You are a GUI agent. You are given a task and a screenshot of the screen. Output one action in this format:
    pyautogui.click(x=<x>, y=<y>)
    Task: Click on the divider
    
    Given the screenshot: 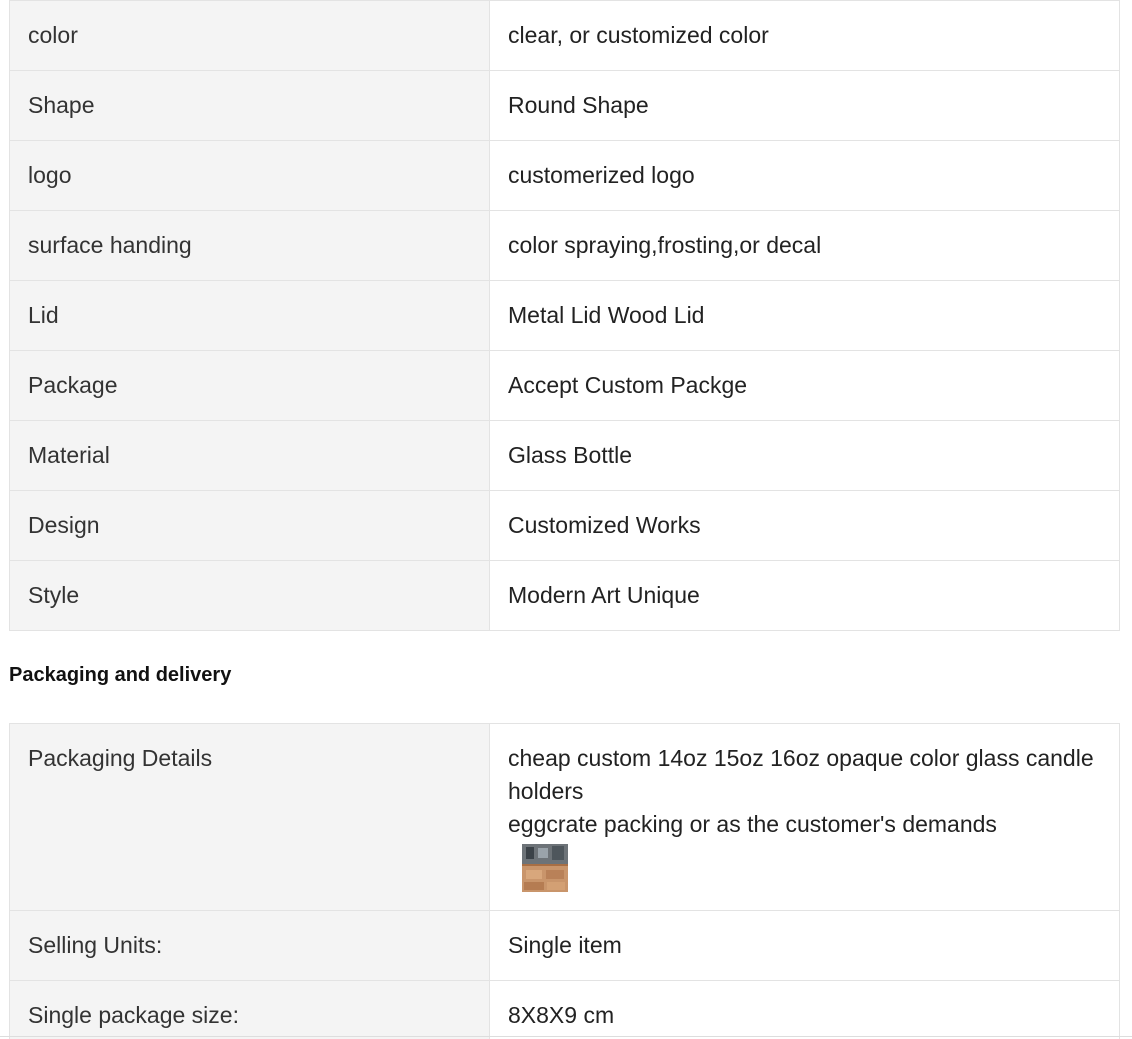 What is the action you would take?
    pyautogui.click(x=566, y=1036)
    